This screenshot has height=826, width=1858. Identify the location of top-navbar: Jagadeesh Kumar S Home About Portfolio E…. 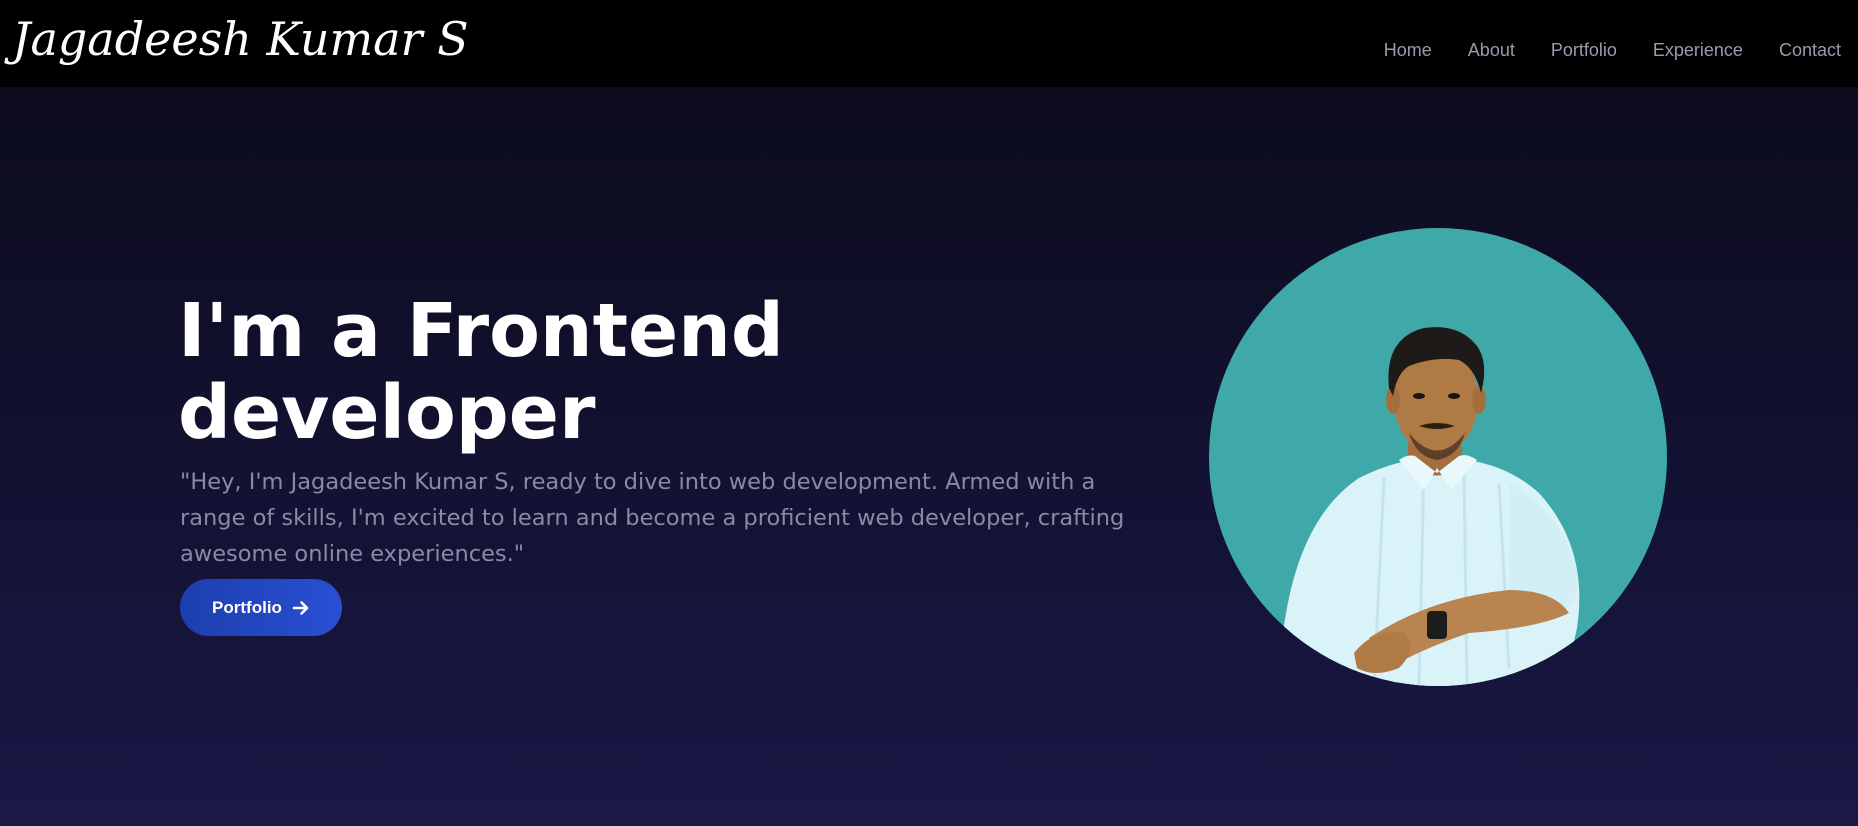
(929, 43).